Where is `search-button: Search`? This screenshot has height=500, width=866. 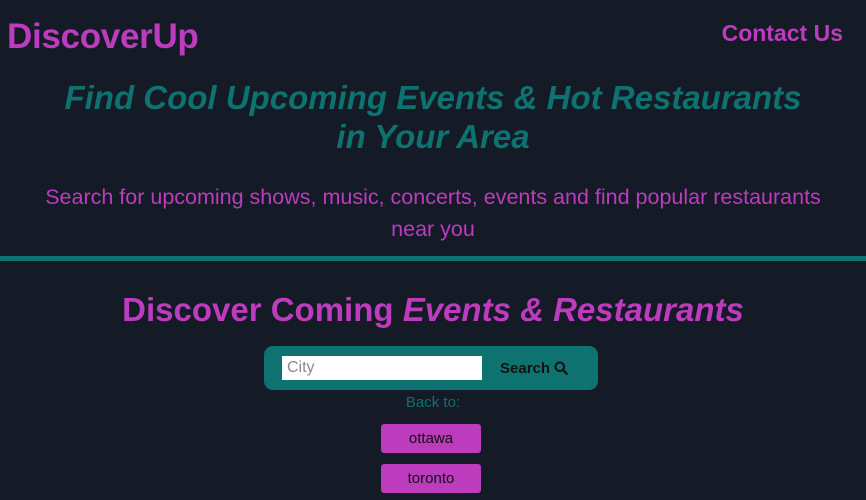 search-button: Search is located at coordinates (534, 368).